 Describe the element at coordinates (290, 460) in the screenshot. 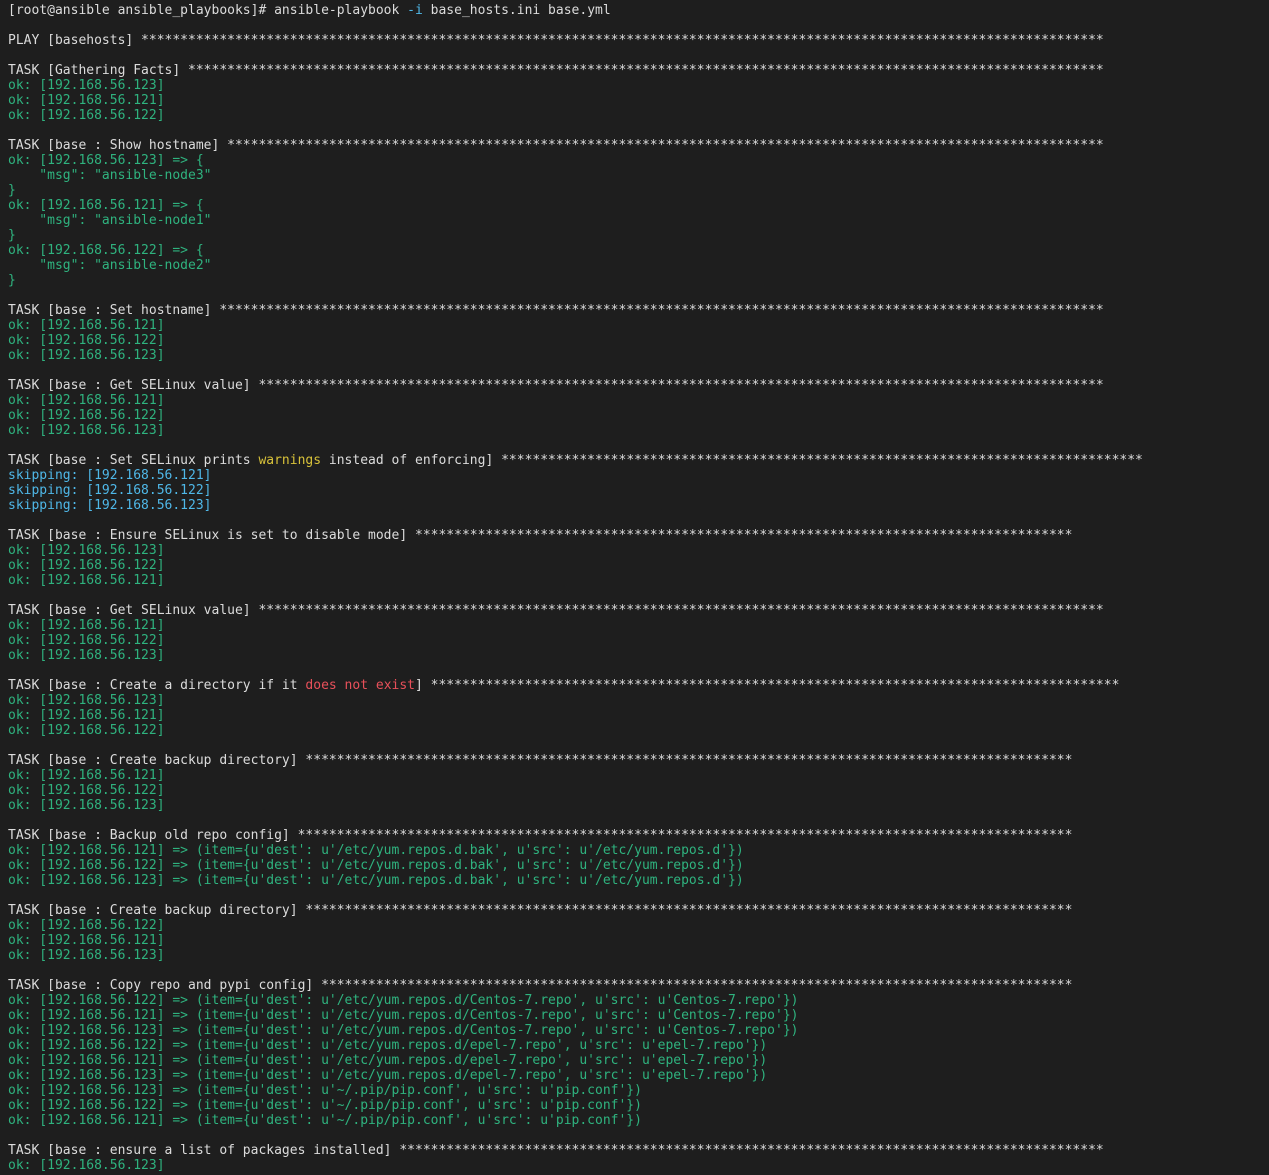

I see `terminal-text: warnings` at that location.